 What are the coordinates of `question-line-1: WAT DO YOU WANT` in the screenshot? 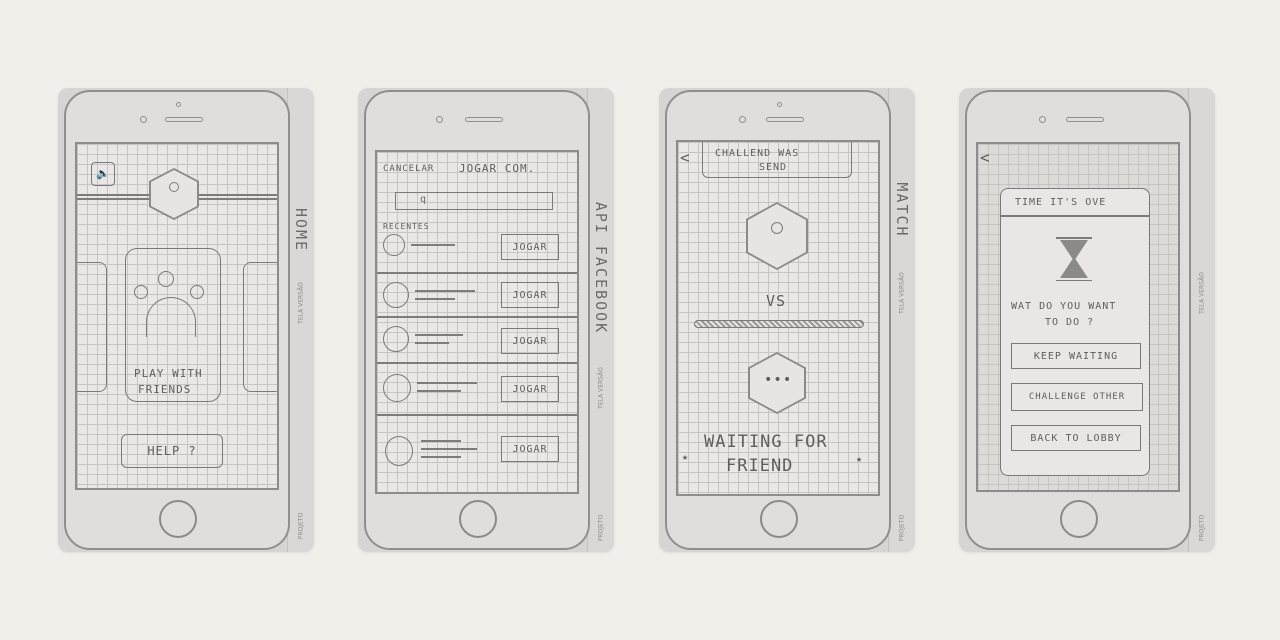 It's located at (1064, 306).